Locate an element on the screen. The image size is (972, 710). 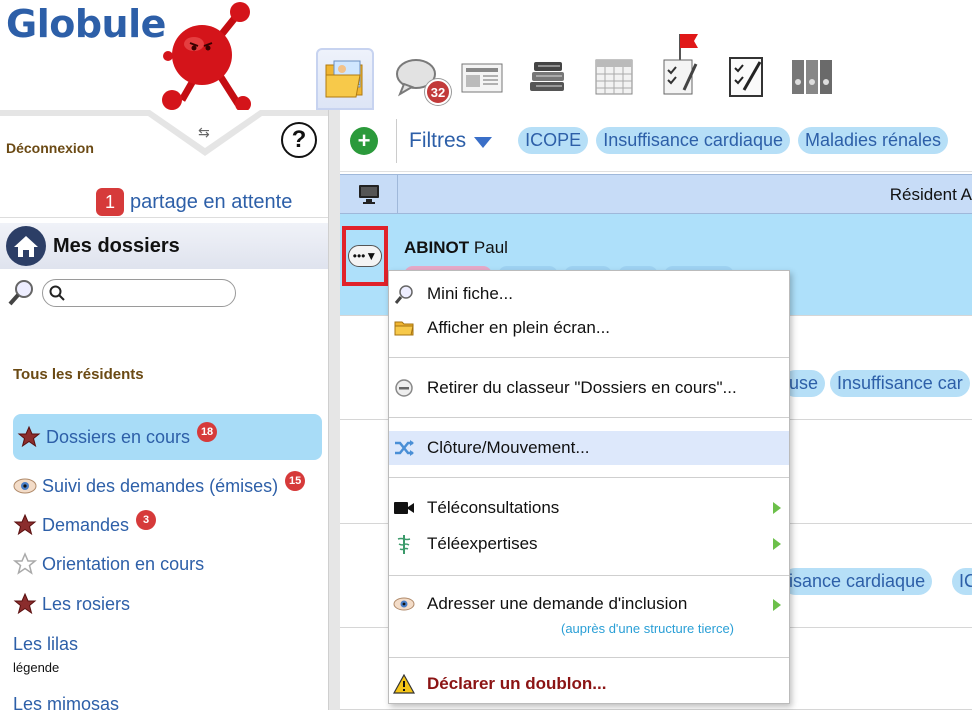
journal-tool is located at coordinates (482, 76).